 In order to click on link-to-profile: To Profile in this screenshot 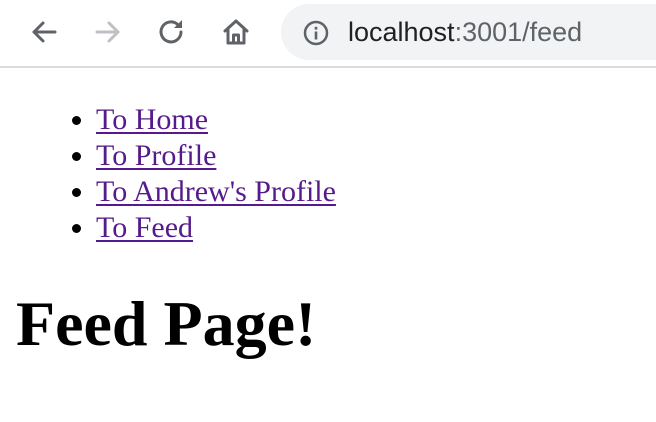, I will do `click(156, 155)`.